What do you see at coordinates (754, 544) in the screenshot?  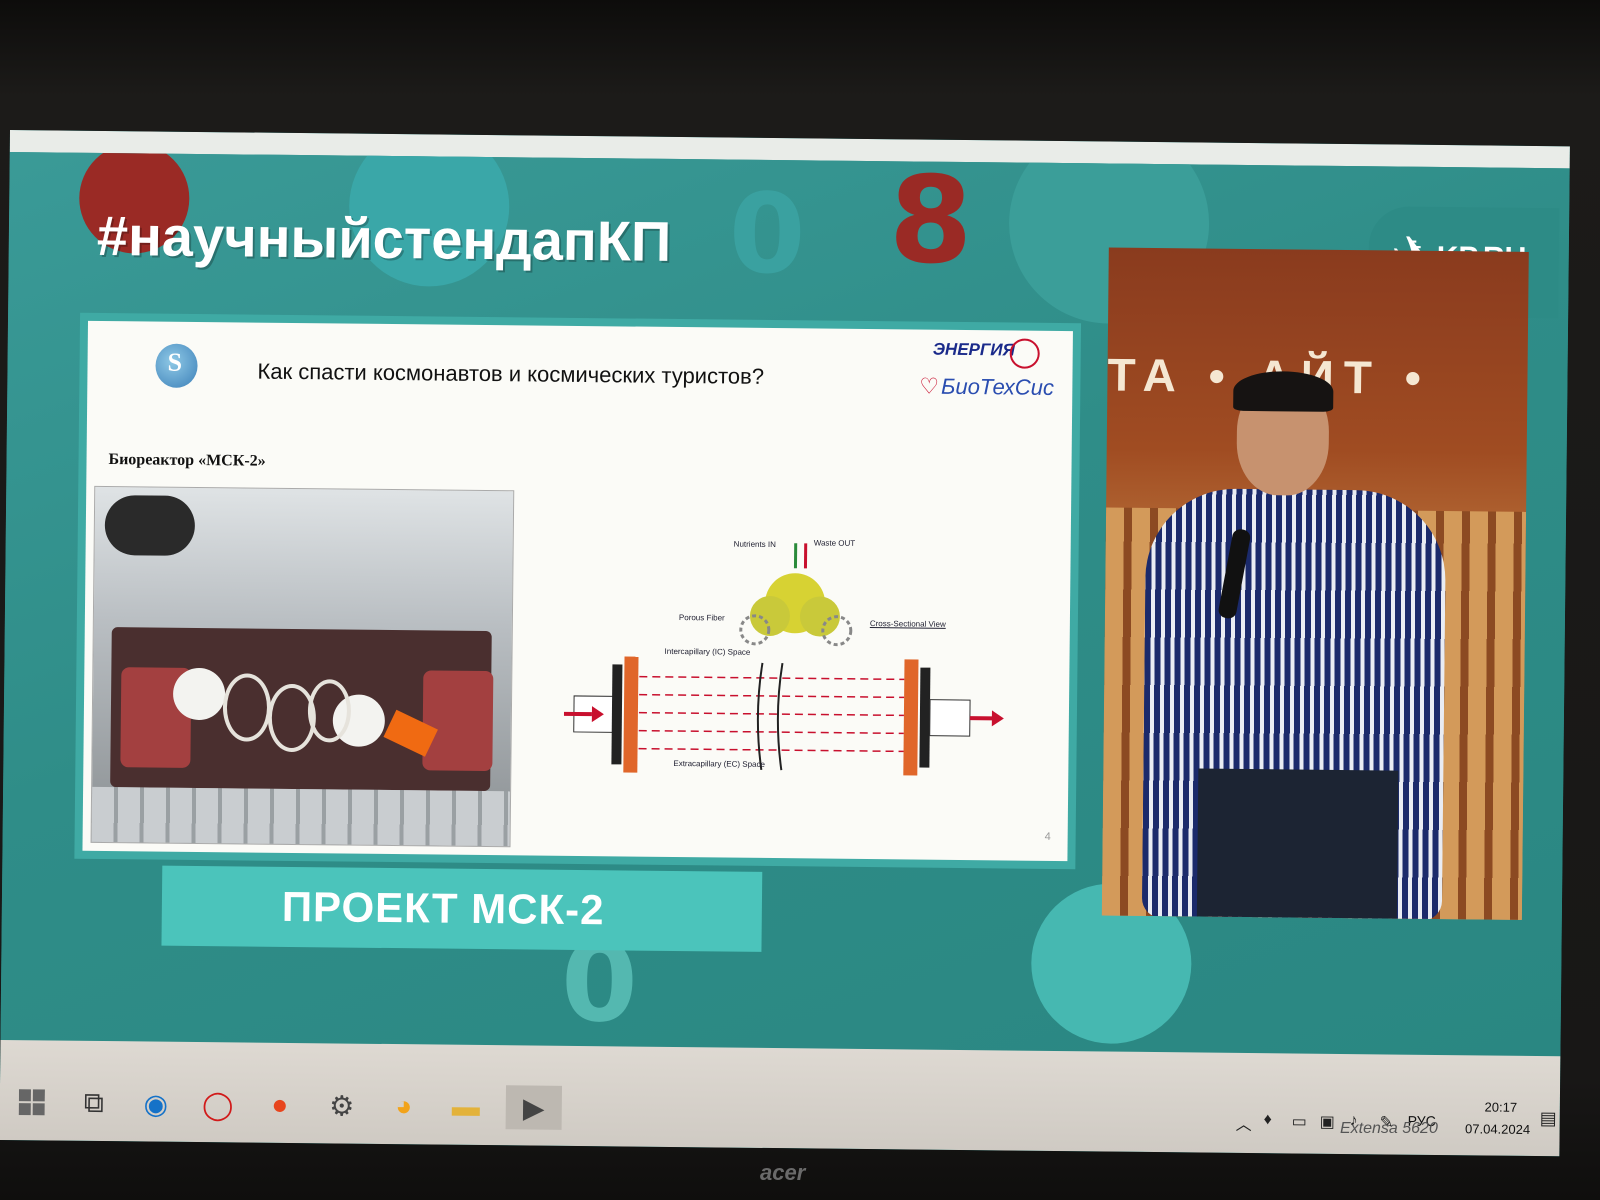 I see `label-nutrients: Nutrients IN` at bounding box center [754, 544].